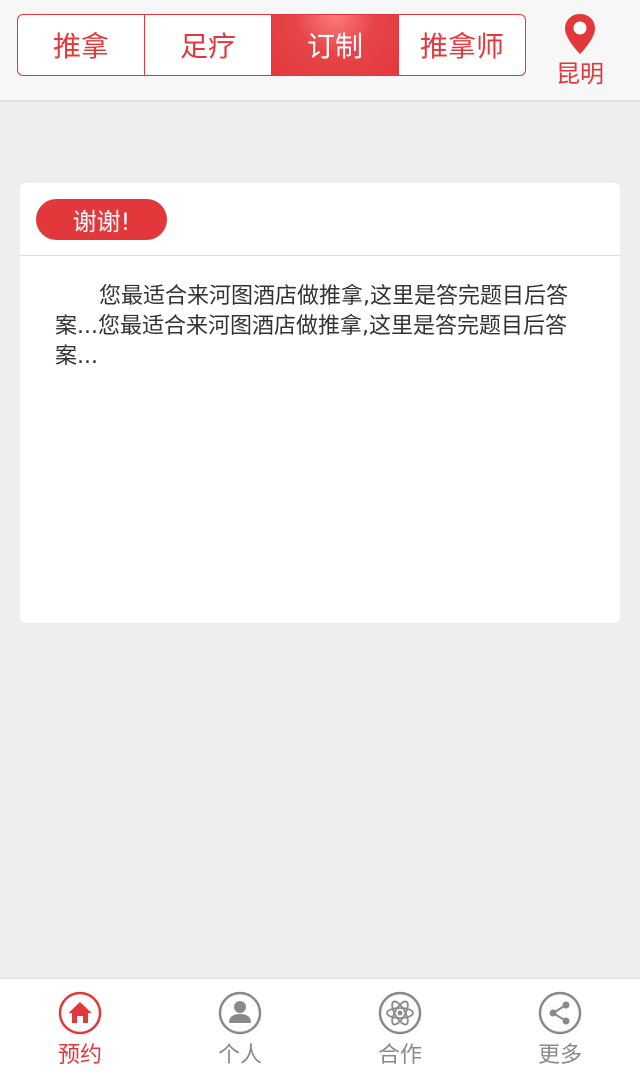 Image resolution: width=640 pixels, height=1080 pixels. I want to click on location-selector: 昆明, so click(580, 52).